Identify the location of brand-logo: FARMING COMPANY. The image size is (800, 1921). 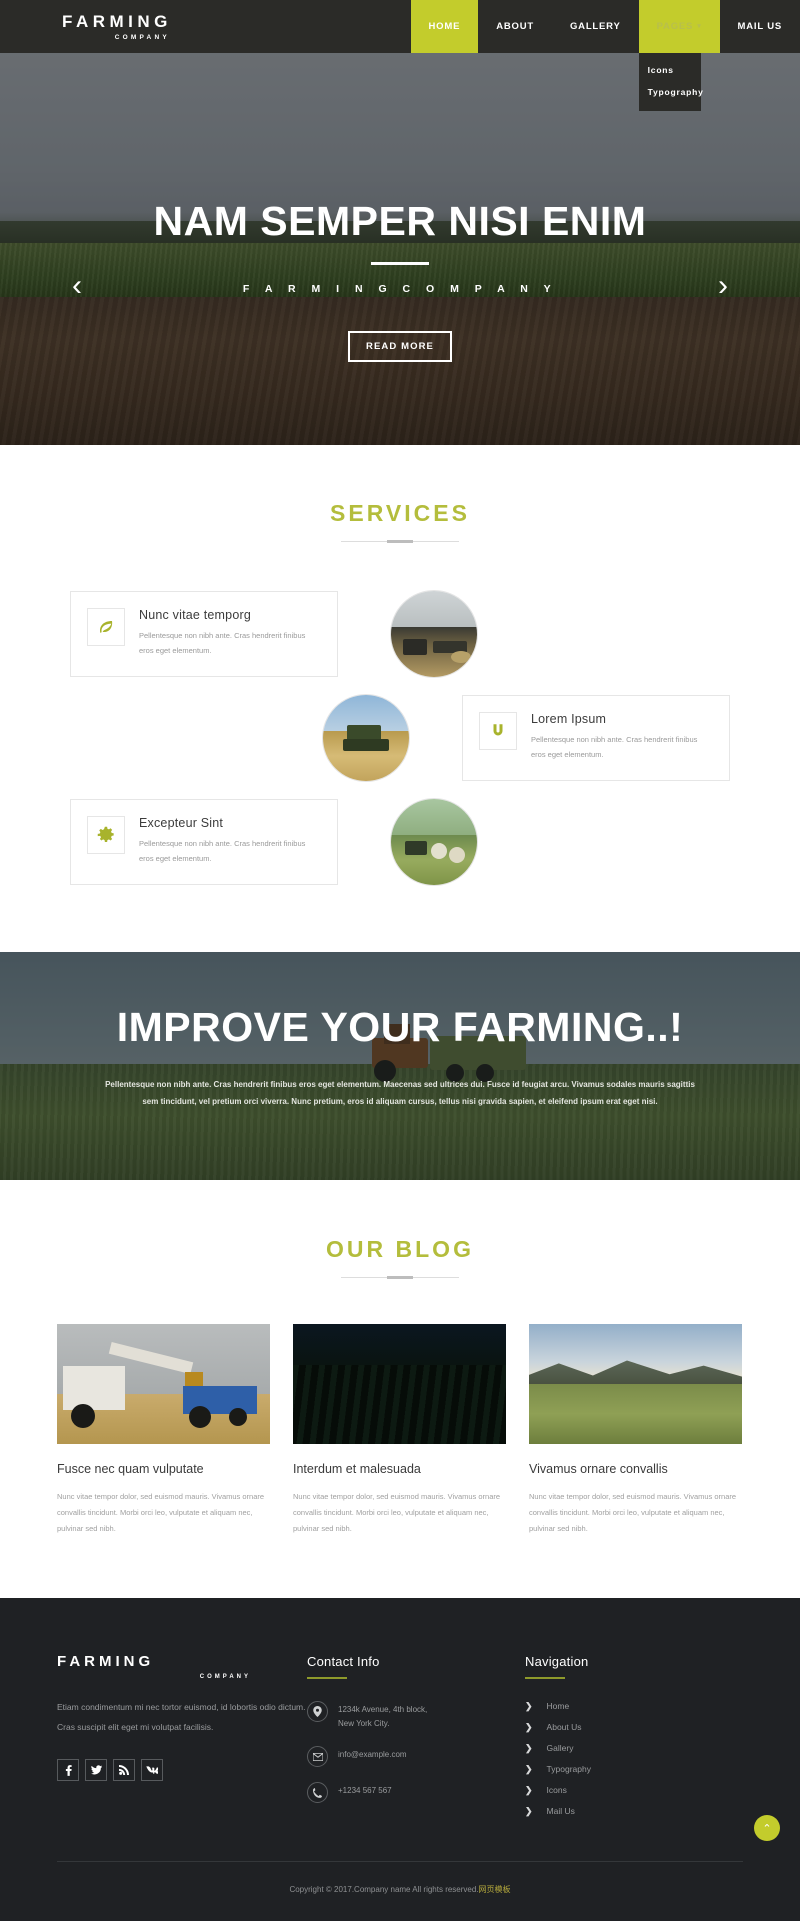
(86, 26).